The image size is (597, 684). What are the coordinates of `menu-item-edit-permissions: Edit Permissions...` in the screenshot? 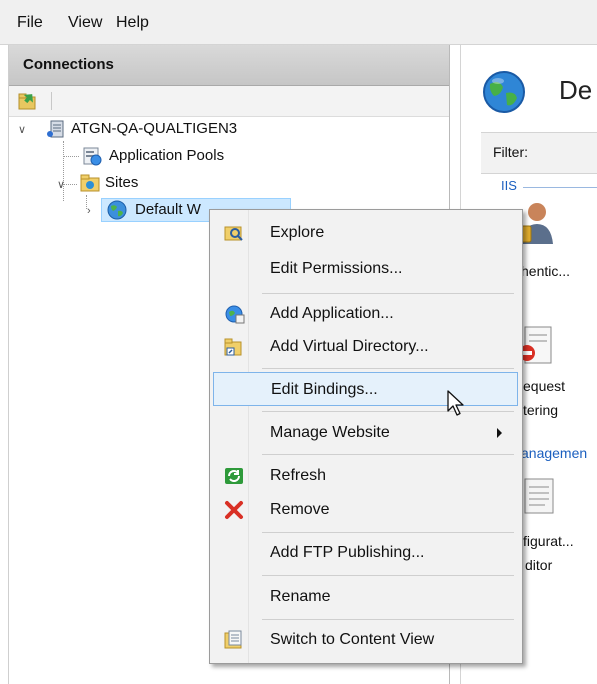 It's located at (365, 269).